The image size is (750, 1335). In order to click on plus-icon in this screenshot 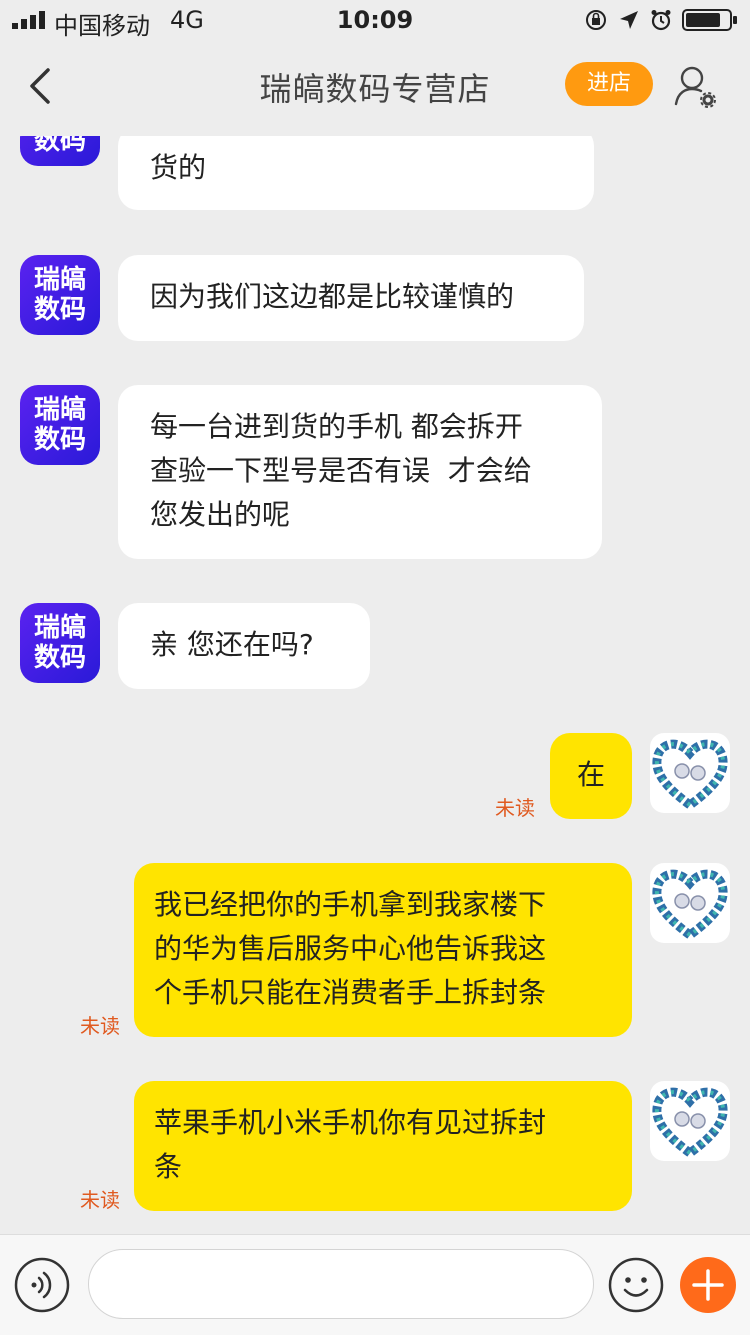, I will do `click(708, 1285)`.